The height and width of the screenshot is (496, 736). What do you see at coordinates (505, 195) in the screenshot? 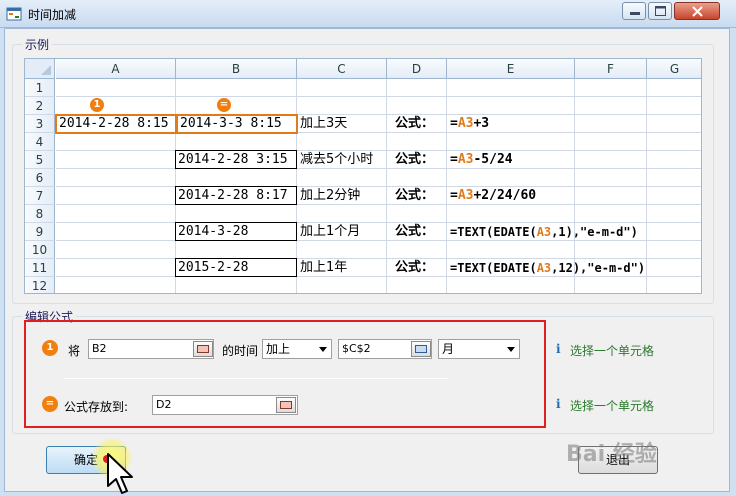
I see `formula-suffix: +2/24/60` at bounding box center [505, 195].